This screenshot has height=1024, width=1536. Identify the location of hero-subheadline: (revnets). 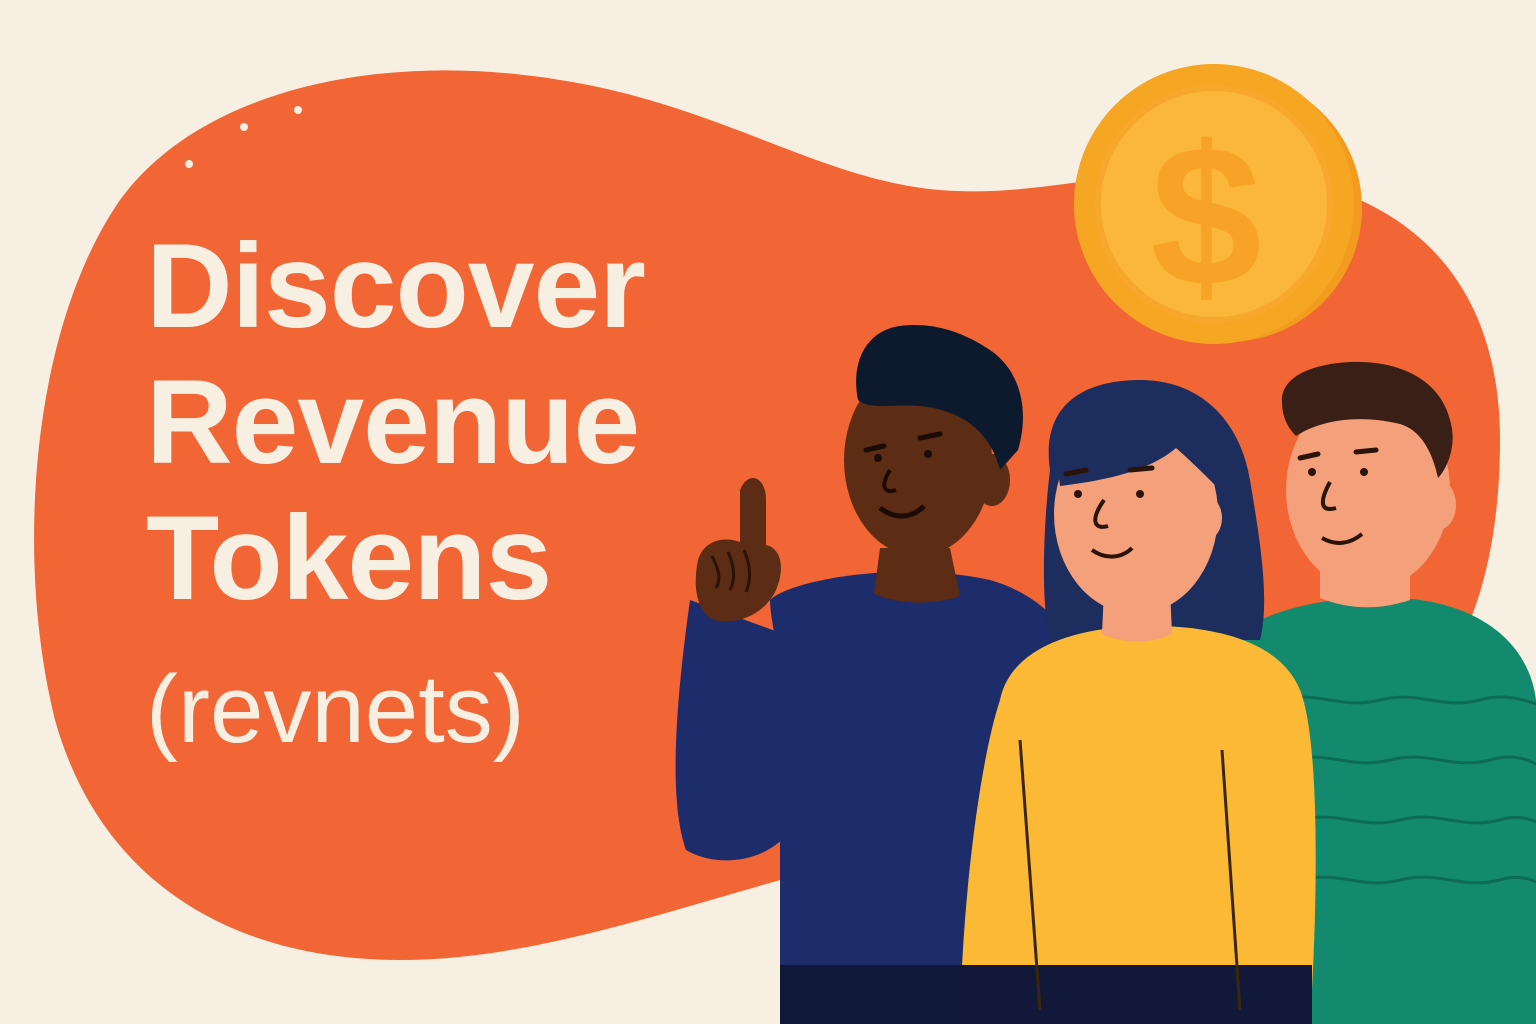
(335, 709).